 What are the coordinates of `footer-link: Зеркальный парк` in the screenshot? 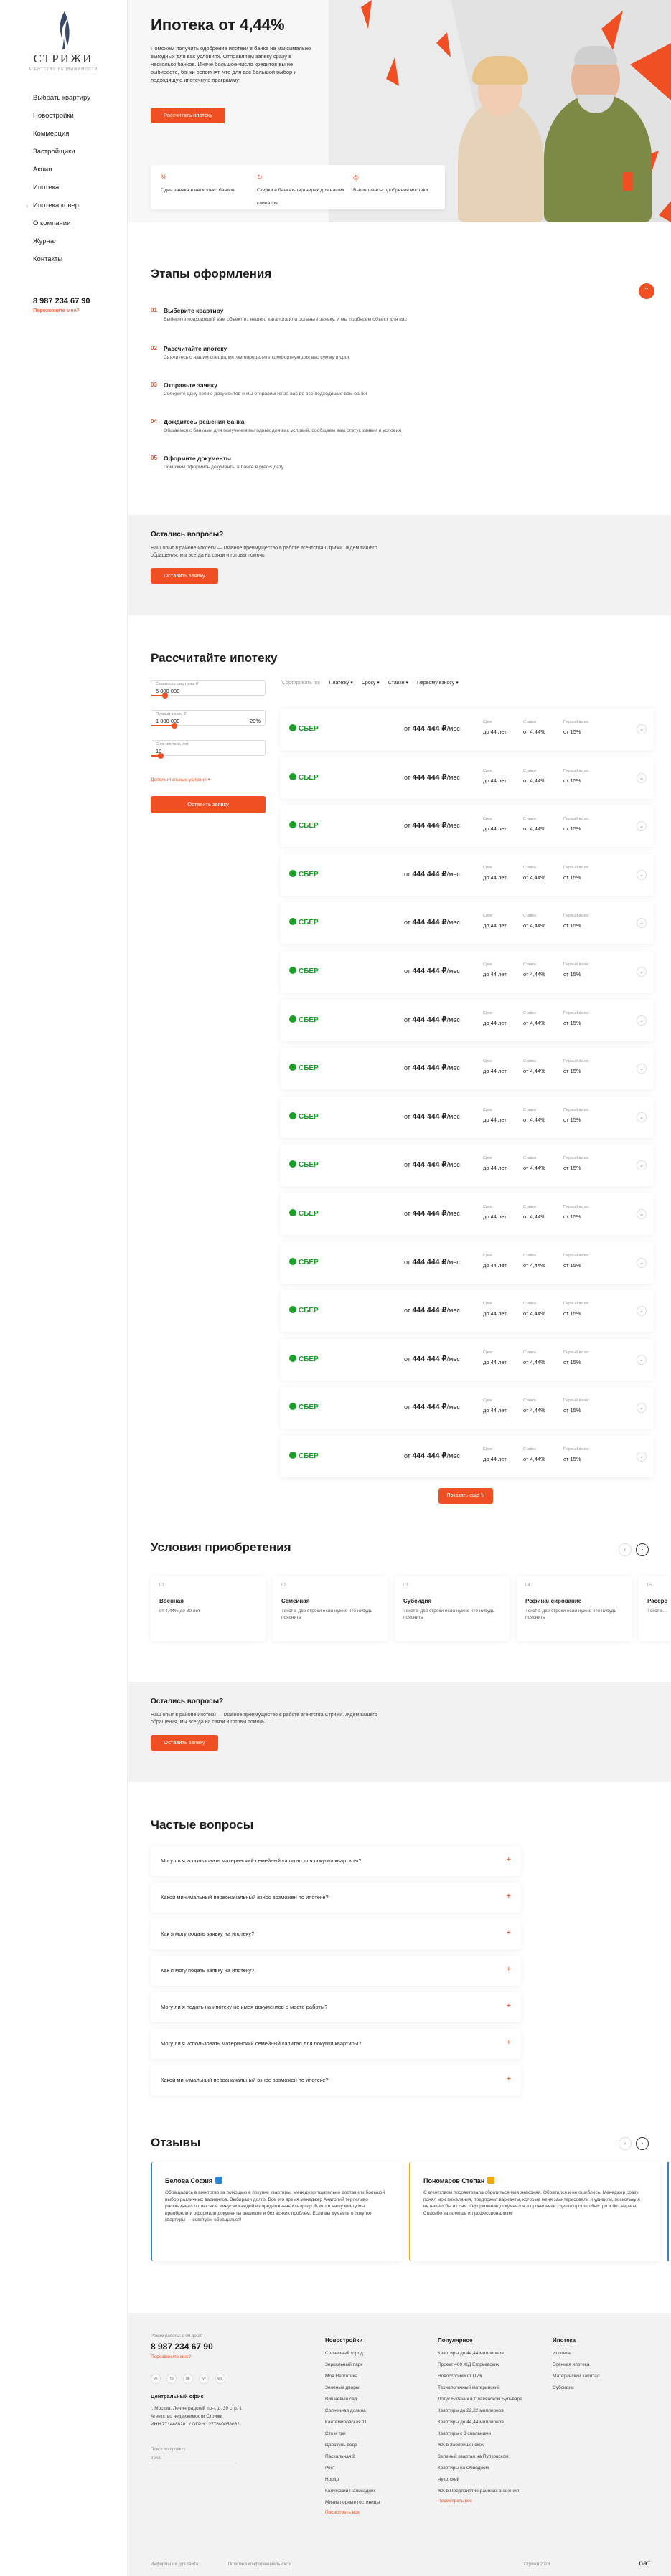 It's located at (352, 2366).